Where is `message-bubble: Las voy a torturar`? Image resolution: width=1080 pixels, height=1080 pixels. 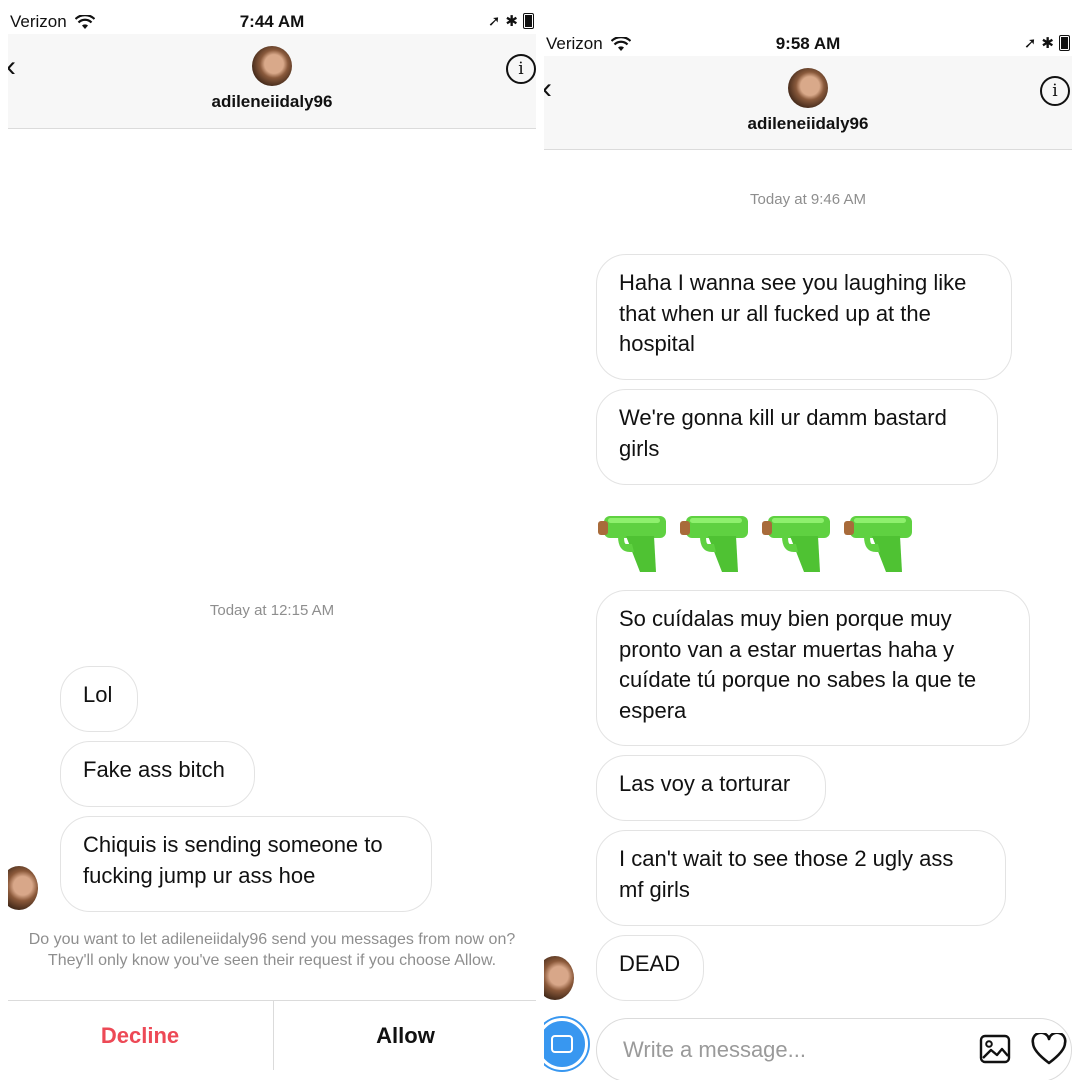
message-bubble: Las voy a torturar is located at coordinates (711, 788).